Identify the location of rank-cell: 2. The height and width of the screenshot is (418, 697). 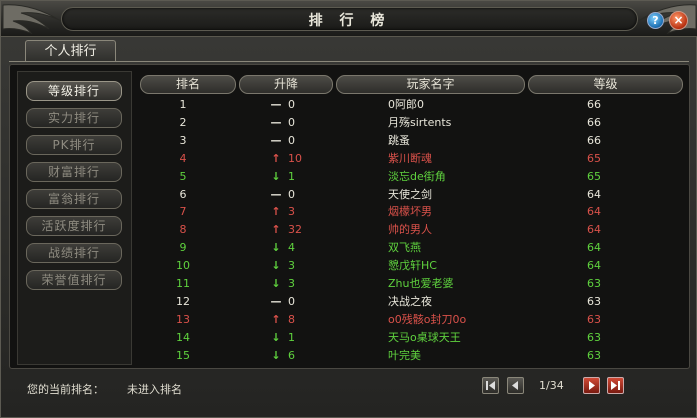
(183, 122).